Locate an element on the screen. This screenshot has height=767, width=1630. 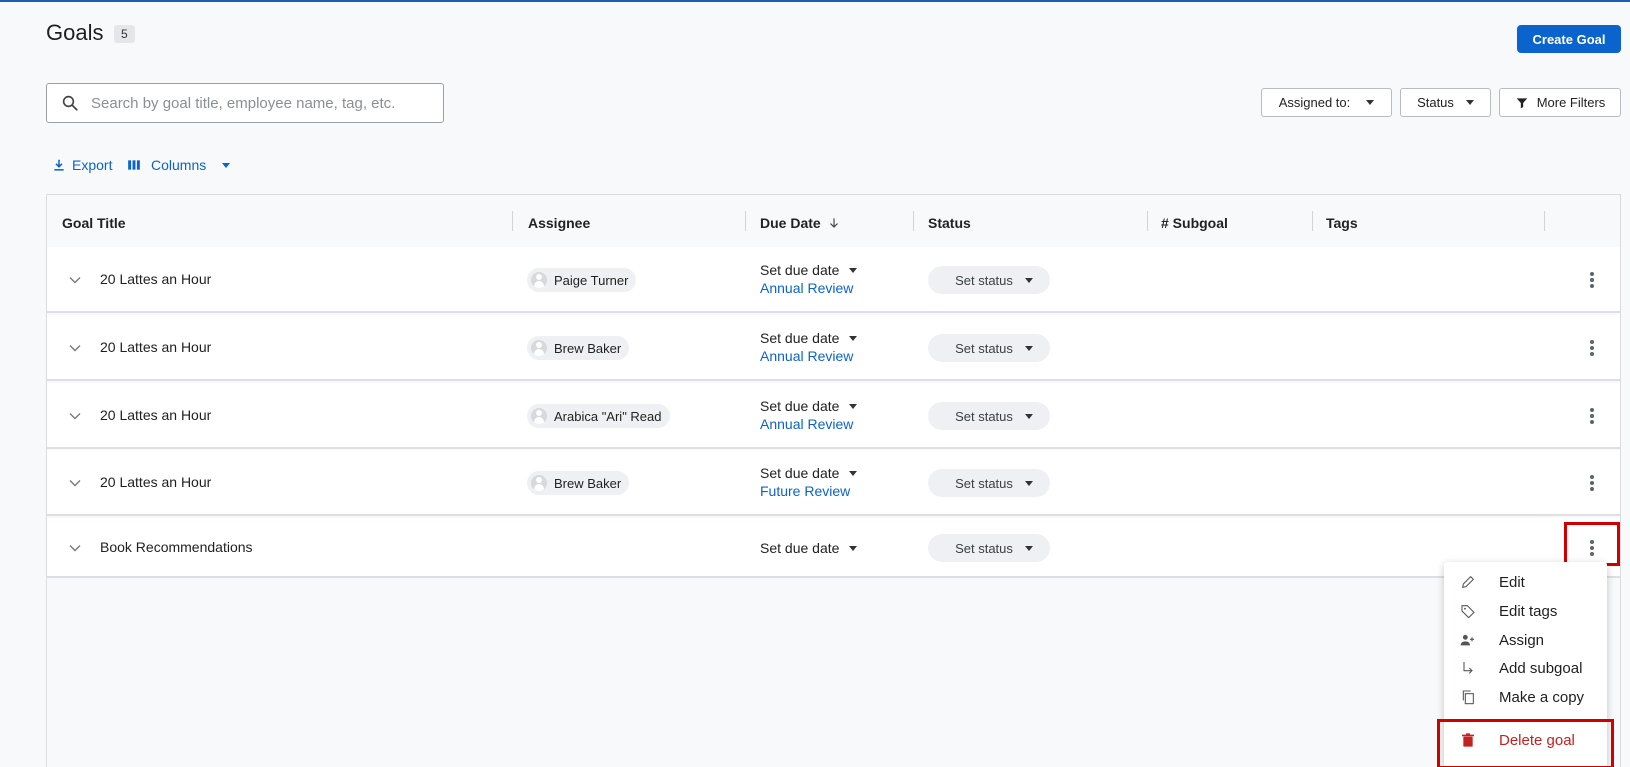
more-filters-label: More Filters is located at coordinates (1571, 102).